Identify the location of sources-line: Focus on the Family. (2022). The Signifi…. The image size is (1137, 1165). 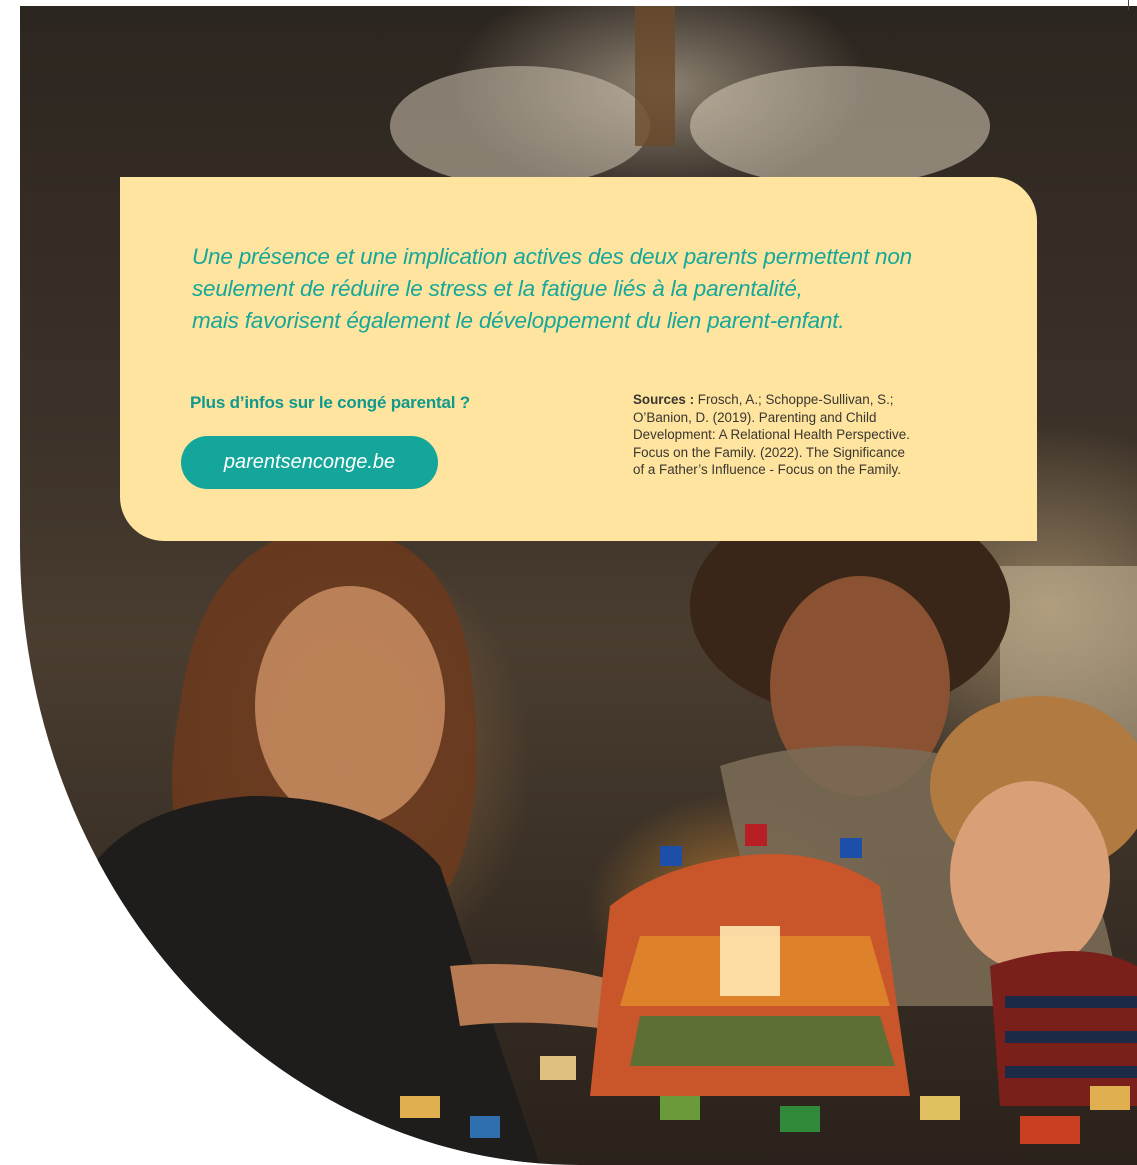
(769, 452).